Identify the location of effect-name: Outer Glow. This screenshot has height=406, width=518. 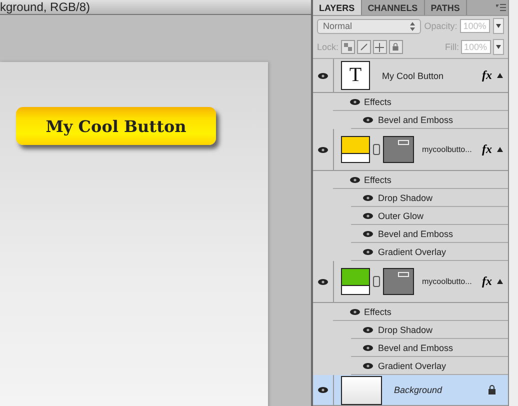
(401, 215).